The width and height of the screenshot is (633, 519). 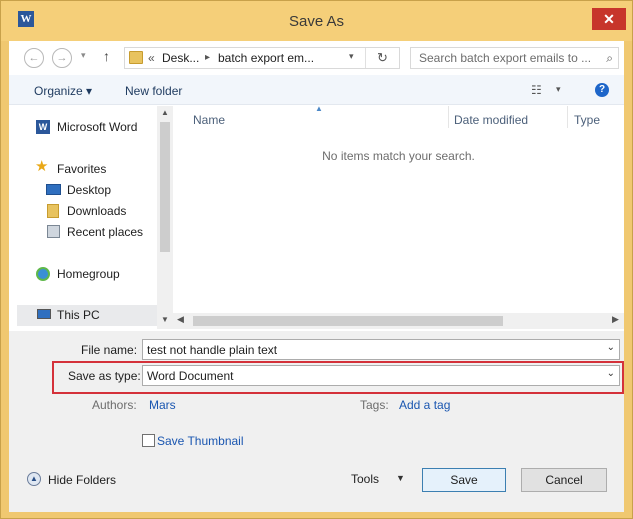 I want to click on new-folder-button: New folder, so click(x=153, y=91).